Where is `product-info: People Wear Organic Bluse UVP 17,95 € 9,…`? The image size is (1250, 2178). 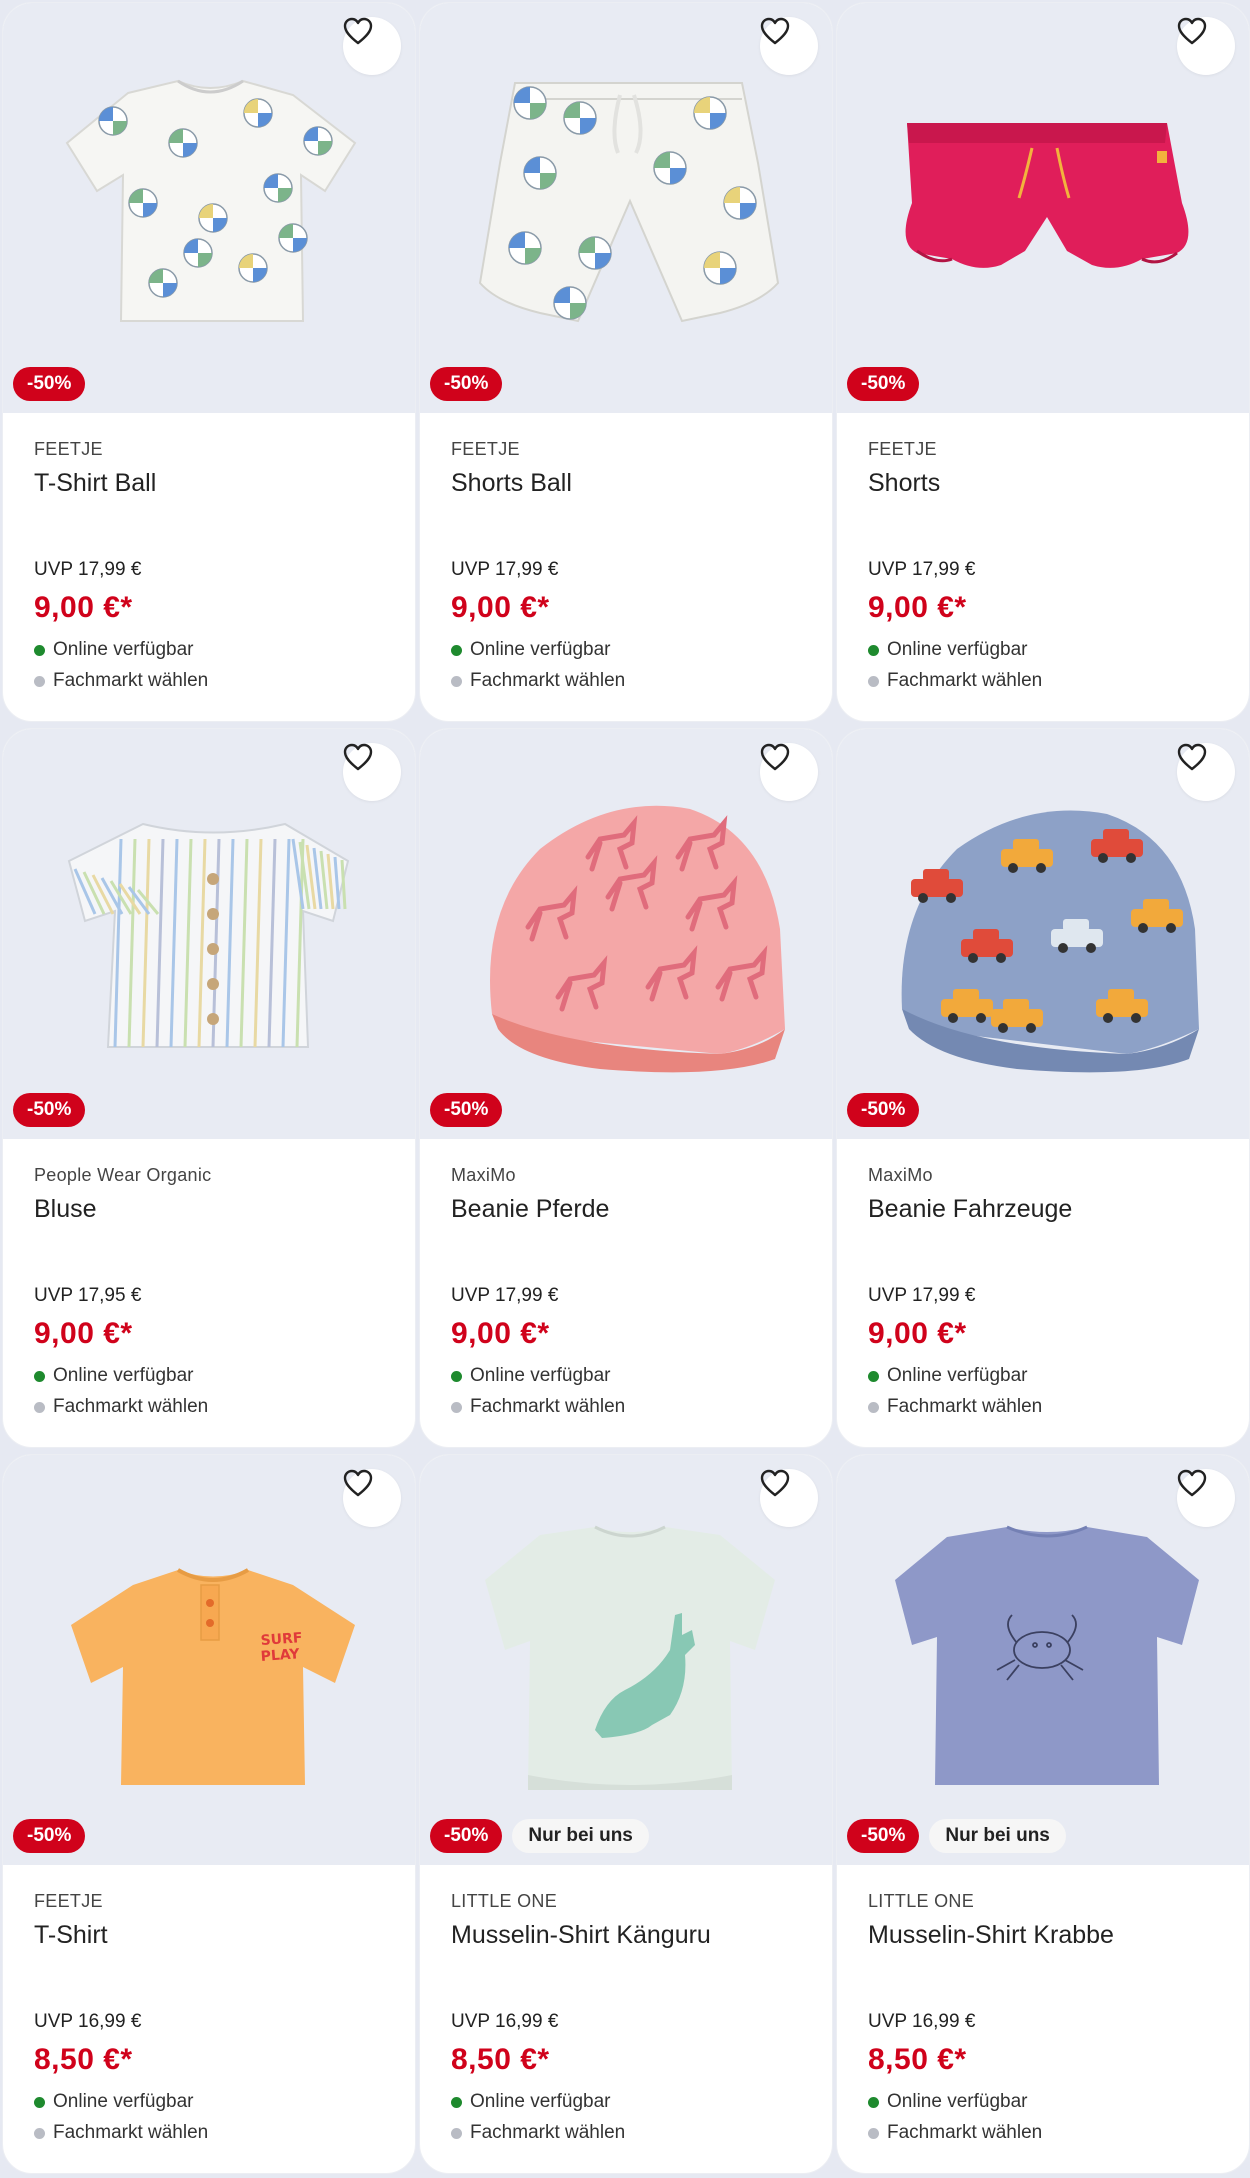 product-info: People Wear Organic Bluse UVP 17,95 € 9,… is located at coordinates (209, 1278).